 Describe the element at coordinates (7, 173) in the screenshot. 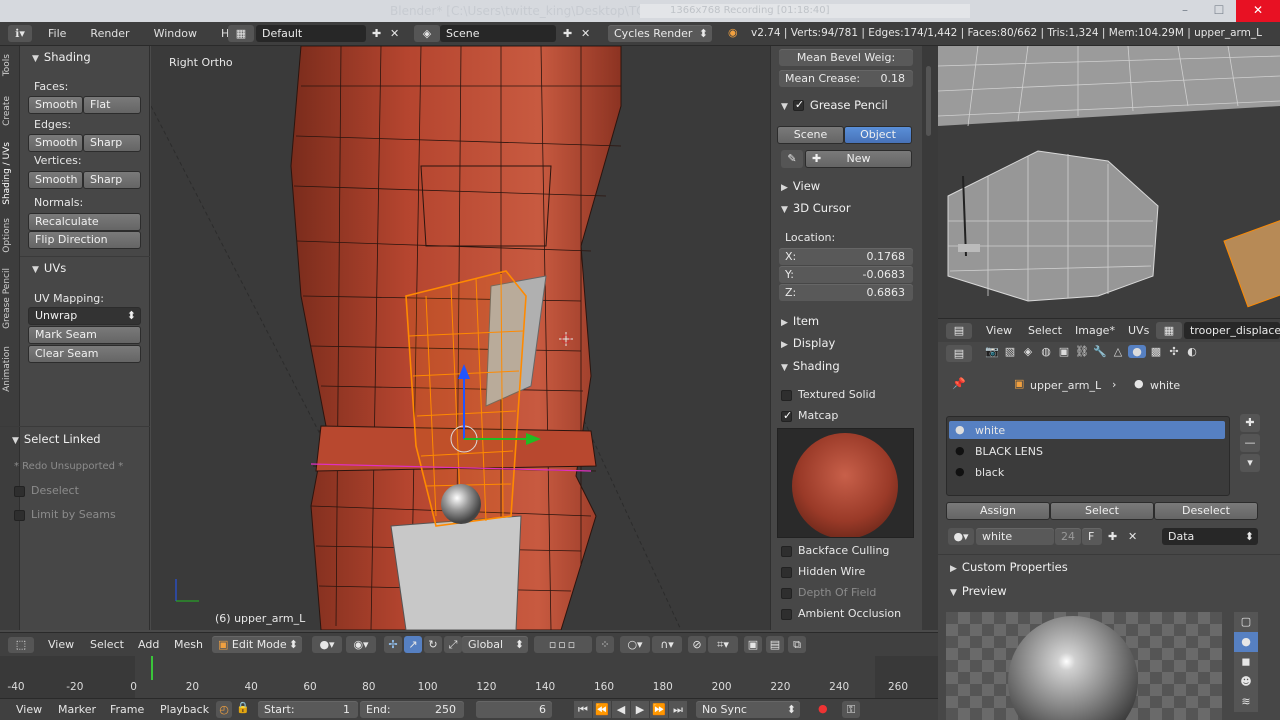

I see `tab-shading-uvs: Shading / UVs` at that location.